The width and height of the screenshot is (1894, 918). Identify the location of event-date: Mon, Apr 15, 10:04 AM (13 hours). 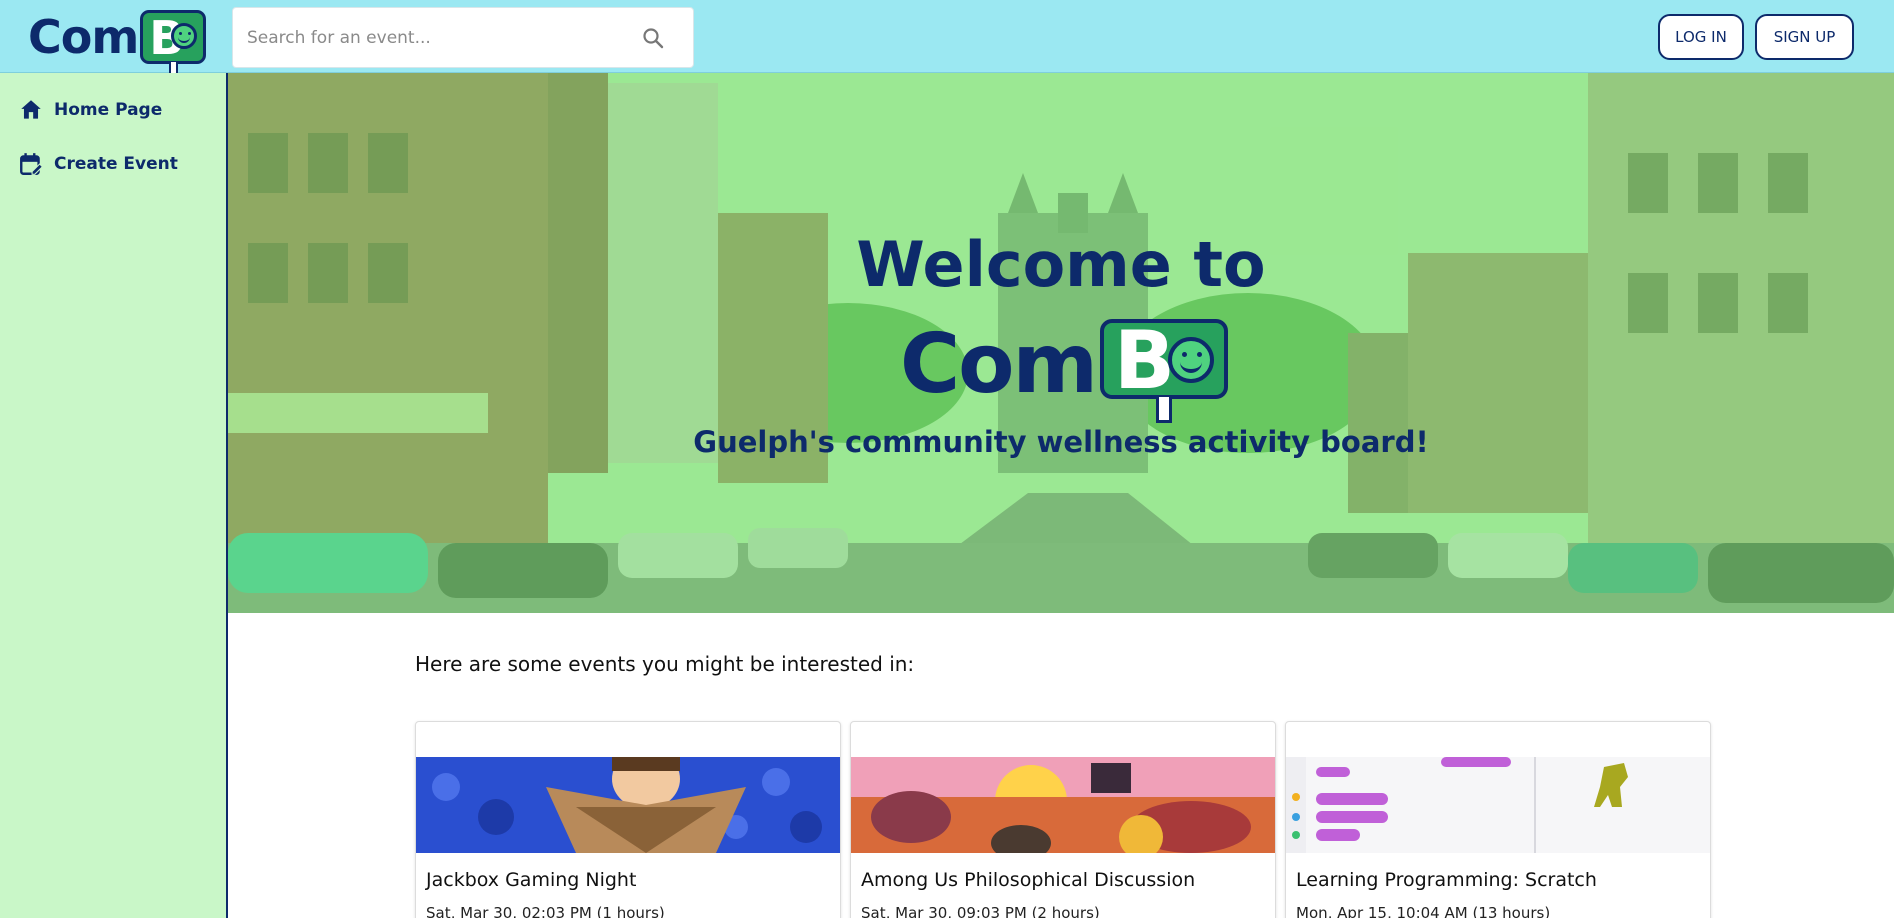
(1423, 911).